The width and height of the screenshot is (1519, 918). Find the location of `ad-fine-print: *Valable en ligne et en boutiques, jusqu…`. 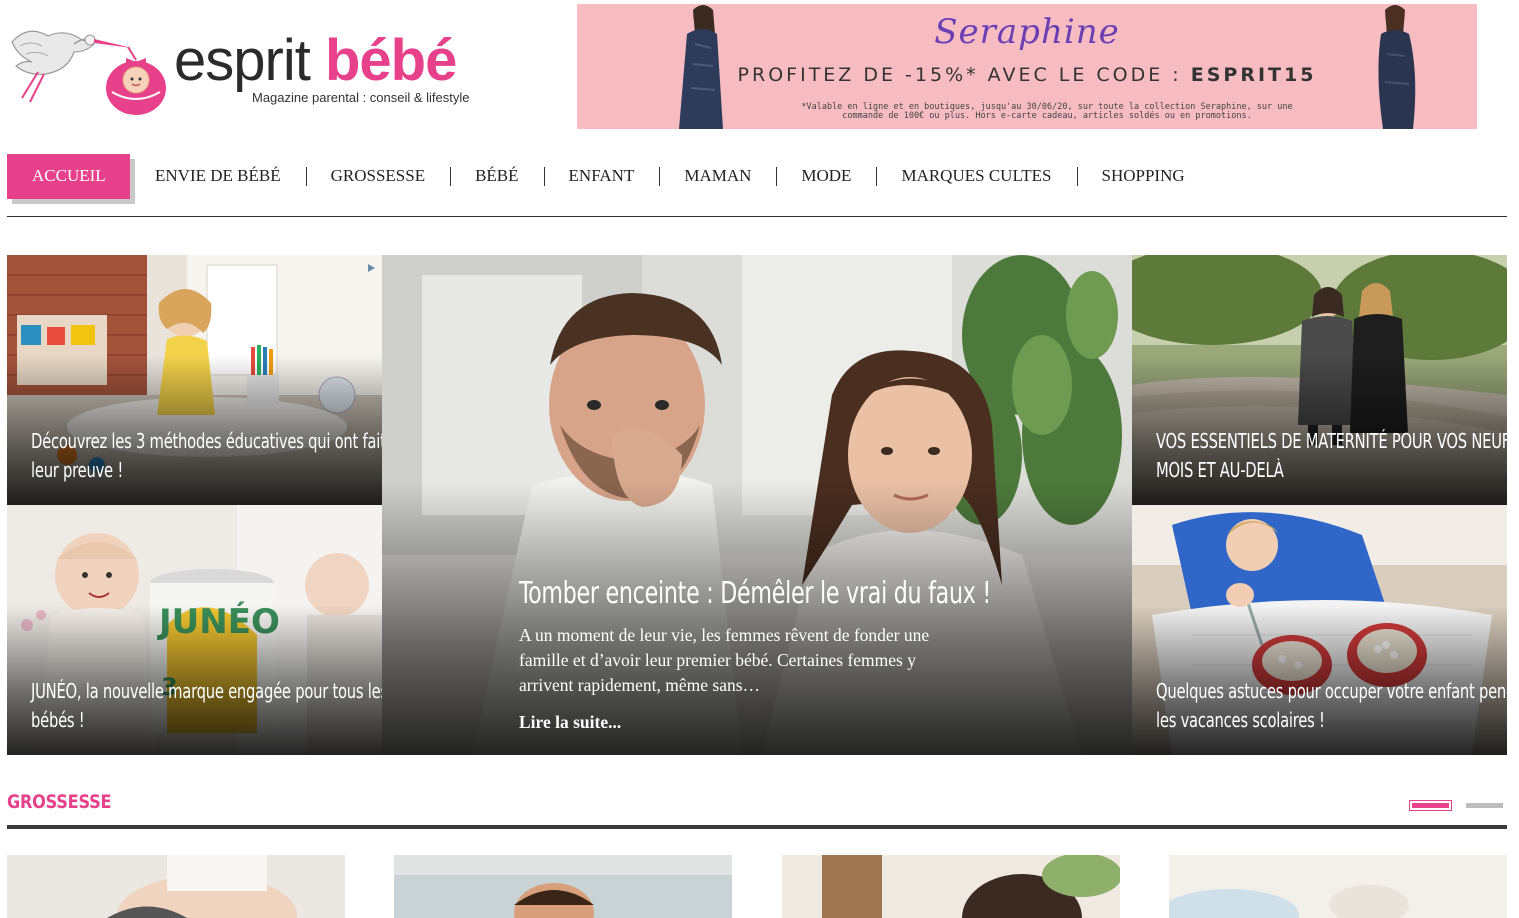

ad-fine-print: *Valable en ligne et en boutiques, jusqu… is located at coordinates (1047, 112).